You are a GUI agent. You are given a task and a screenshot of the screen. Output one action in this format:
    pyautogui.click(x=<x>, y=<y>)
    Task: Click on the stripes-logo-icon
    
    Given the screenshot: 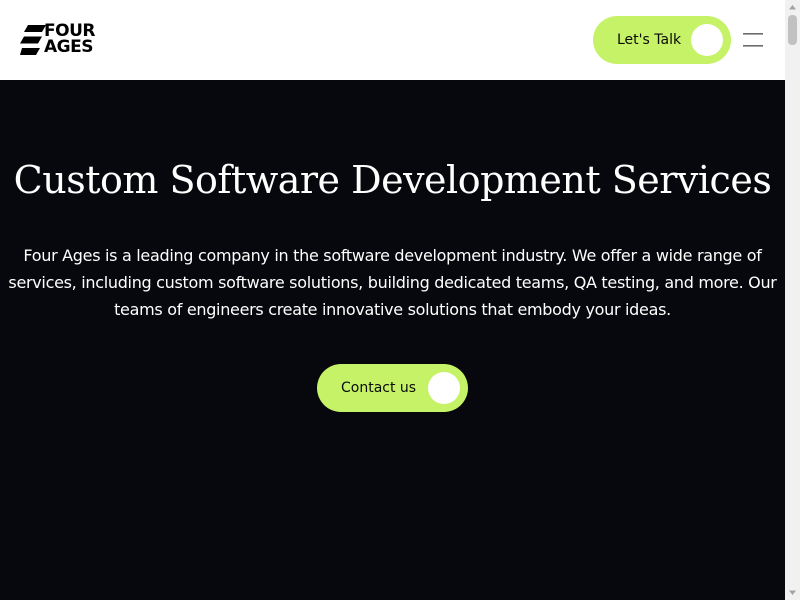 What is the action you would take?
    pyautogui.click(x=33, y=40)
    